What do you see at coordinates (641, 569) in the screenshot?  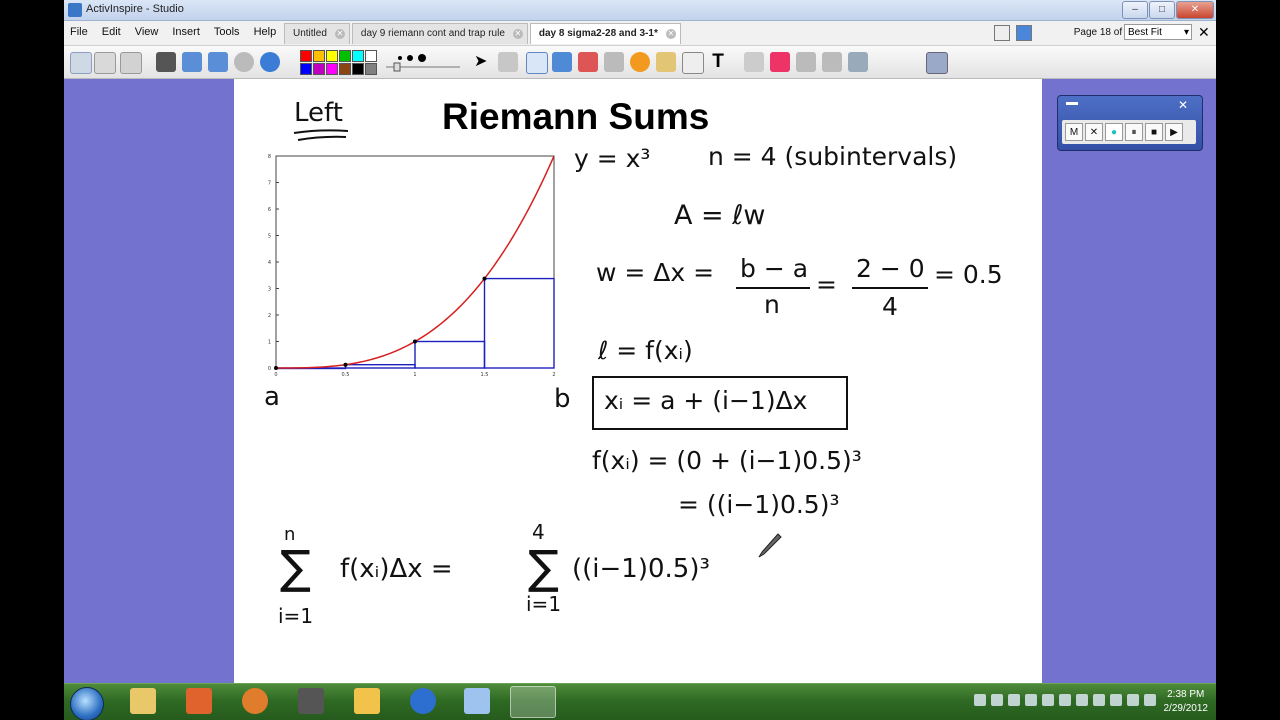 I see `sum-right: ((i−1)0.5)³` at bounding box center [641, 569].